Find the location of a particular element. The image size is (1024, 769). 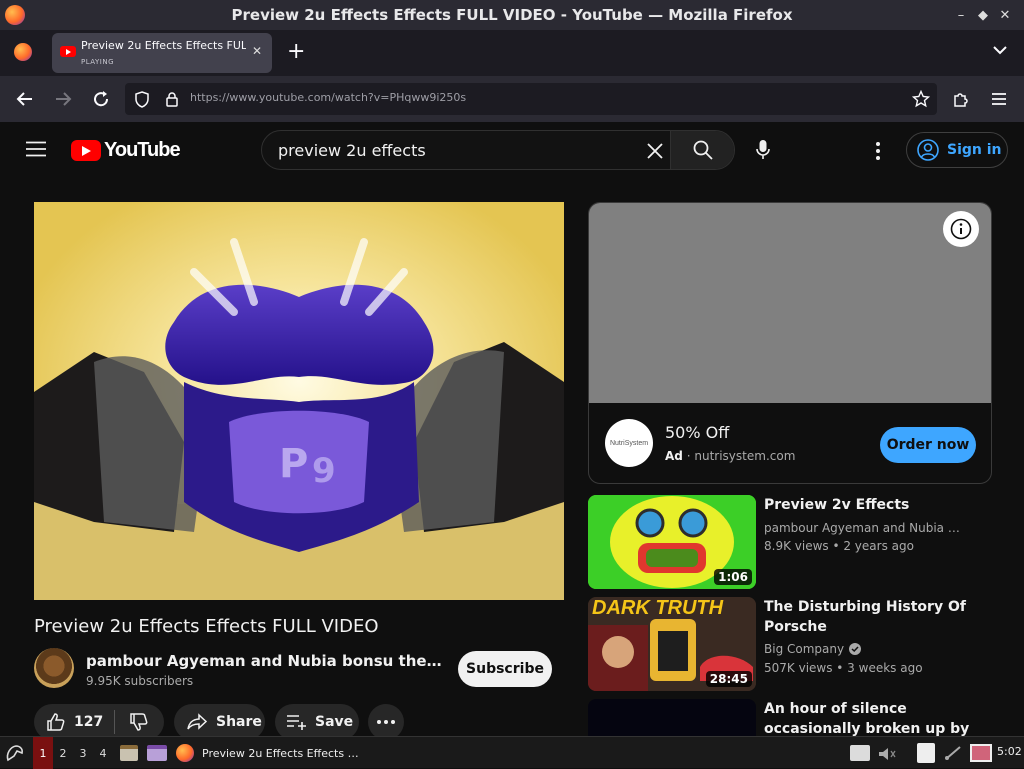

ad-order-now-button: Order now is located at coordinates (928, 445).